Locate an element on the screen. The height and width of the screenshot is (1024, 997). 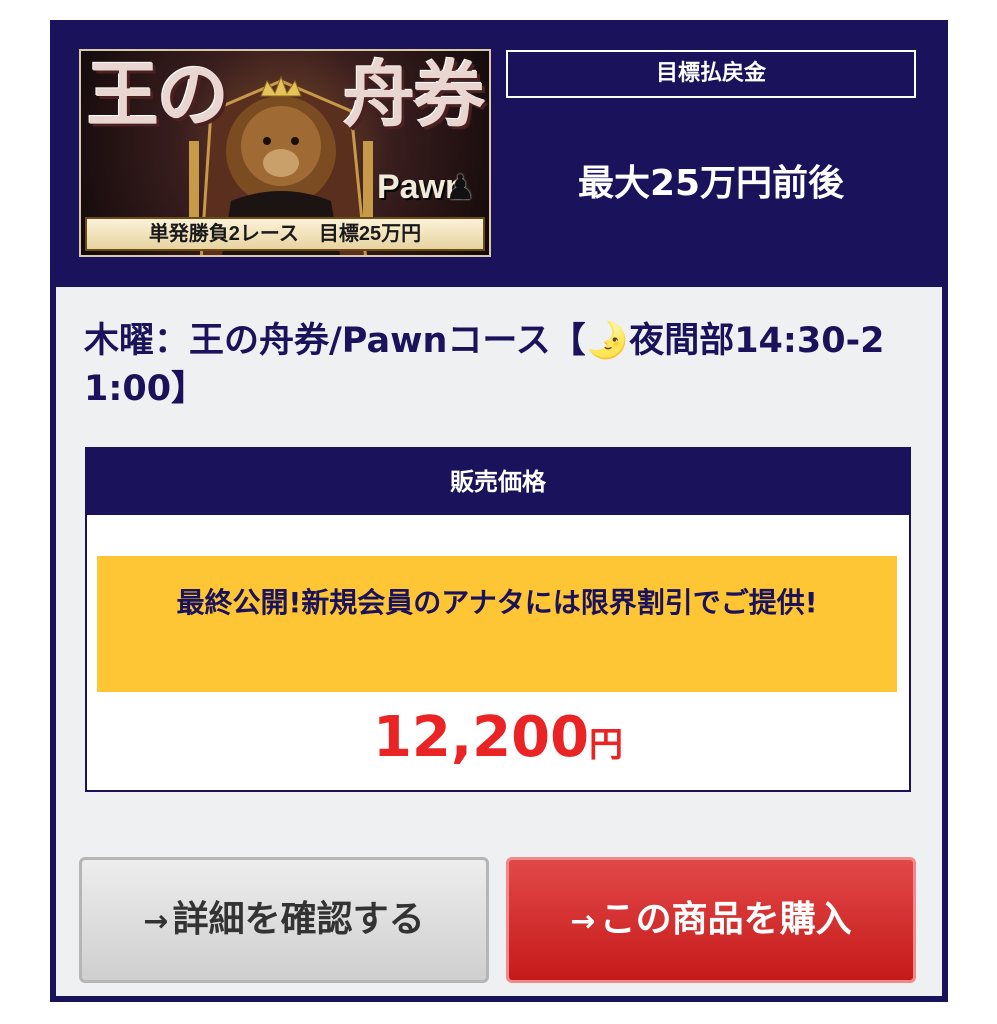
price-unit: 円 is located at coordinates (606, 745).